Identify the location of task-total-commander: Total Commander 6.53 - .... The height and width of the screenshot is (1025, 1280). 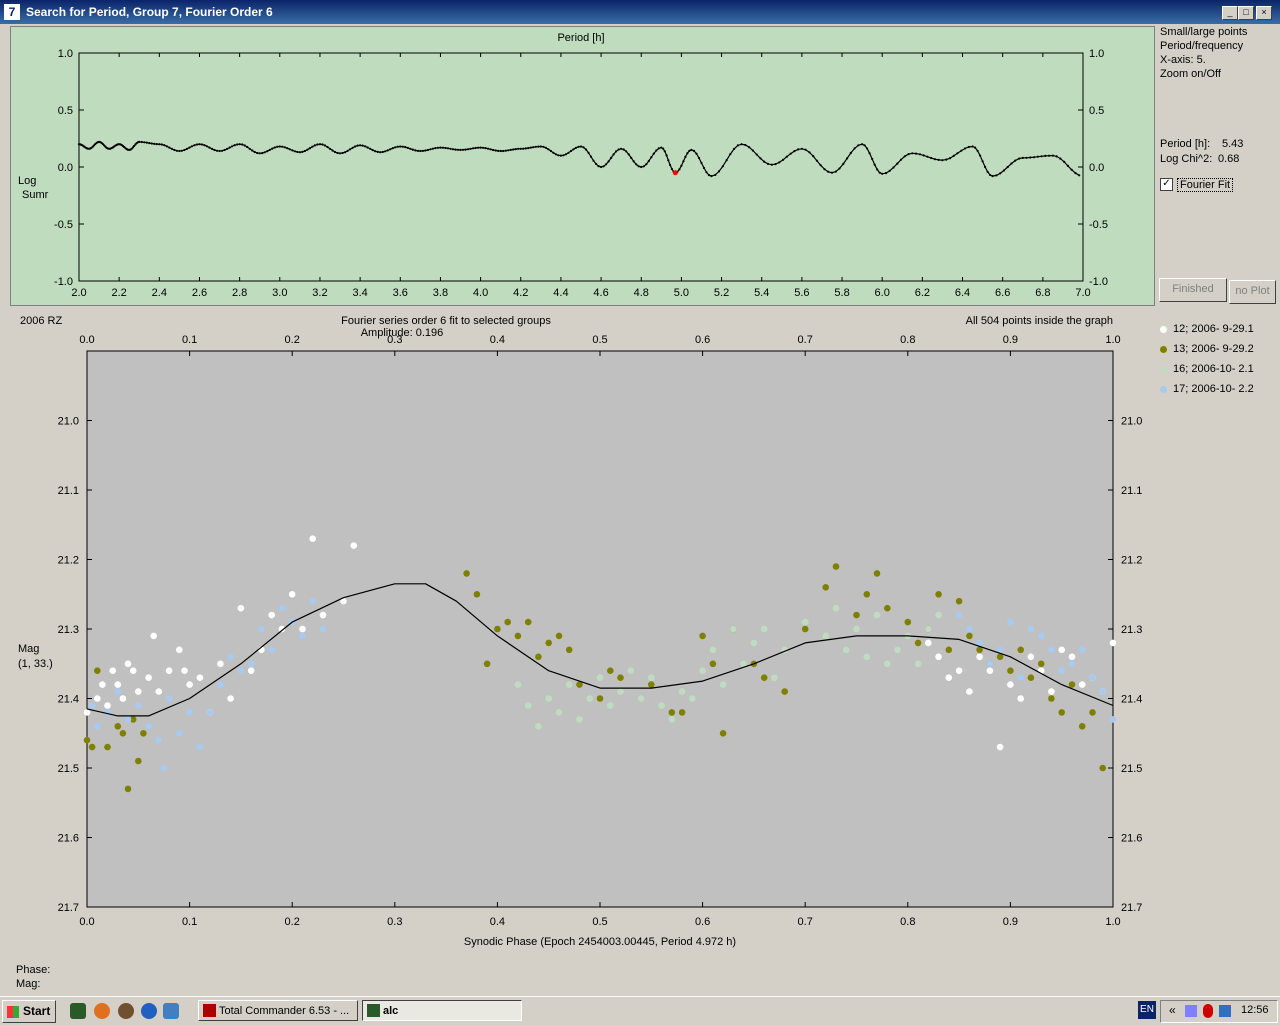
(278, 1010).